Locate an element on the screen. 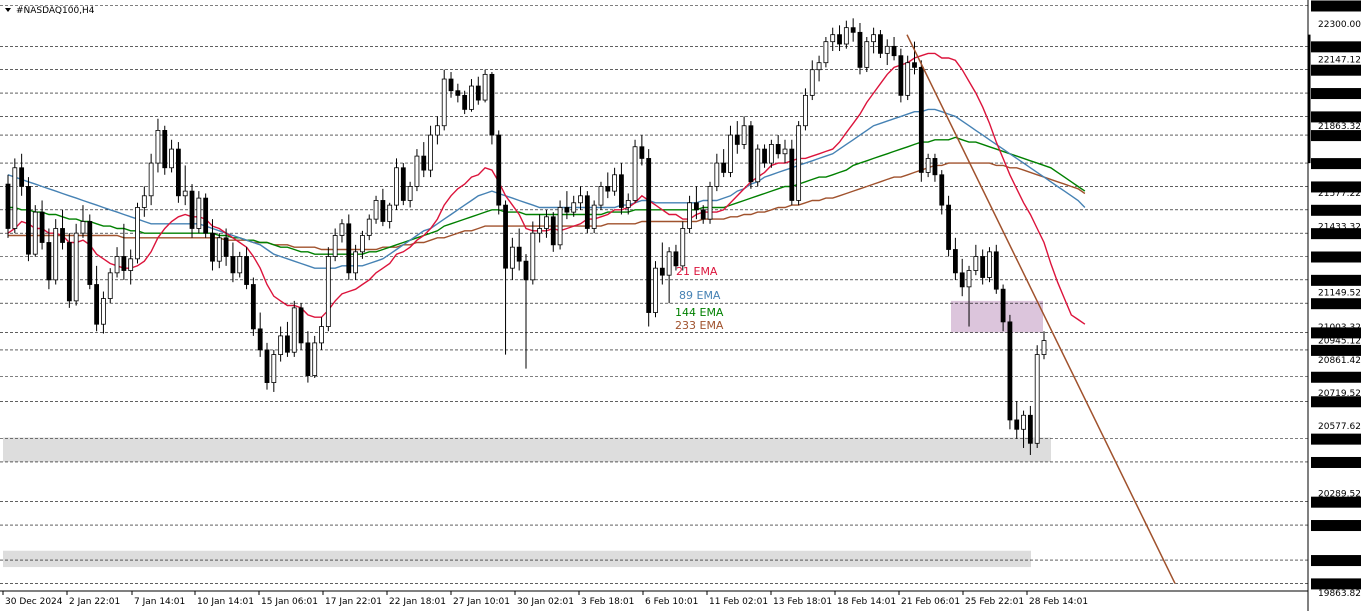 This screenshot has height=611, width=1362. date-label: 30 Dec 2024 is located at coordinates (34, 602).